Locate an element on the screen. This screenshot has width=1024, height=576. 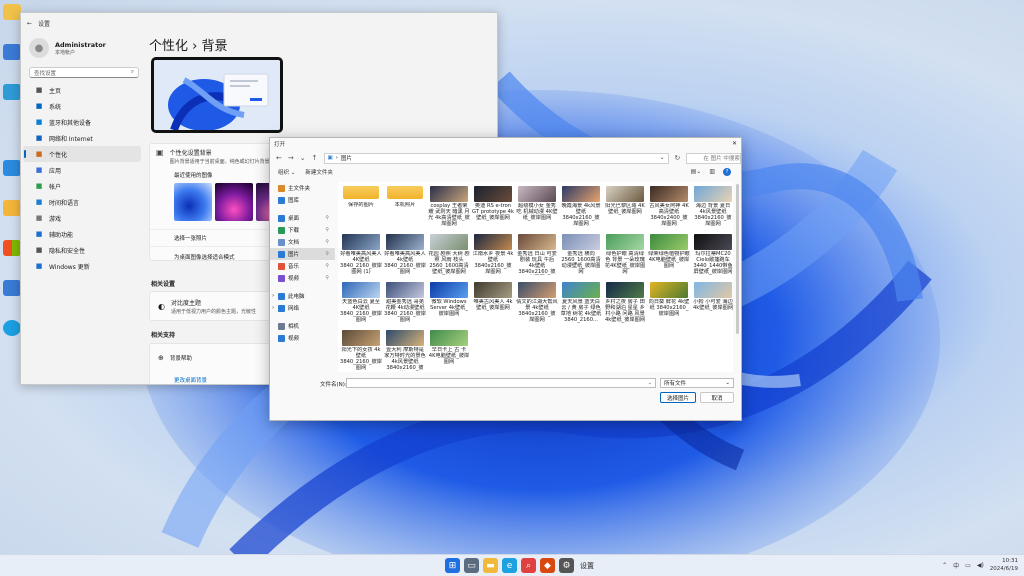
file-item: 早日卡上 古 卡 4K电脑壁纸_彼岸图网 is located at coordinates (449, 347).